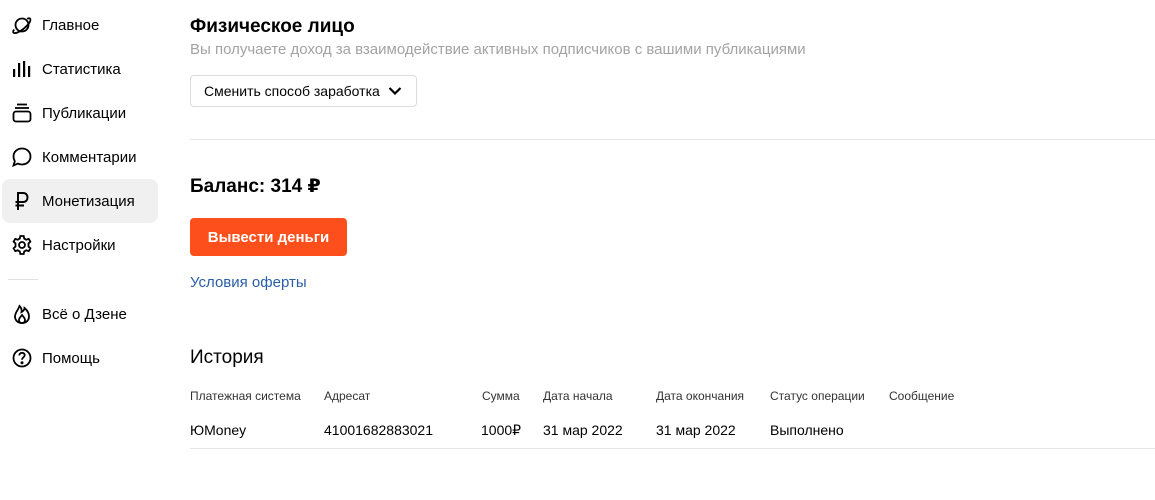  Describe the element at coordinates (245, 396) in the screenshot. I see `column-header-payment-system: Платежная система` at that location.